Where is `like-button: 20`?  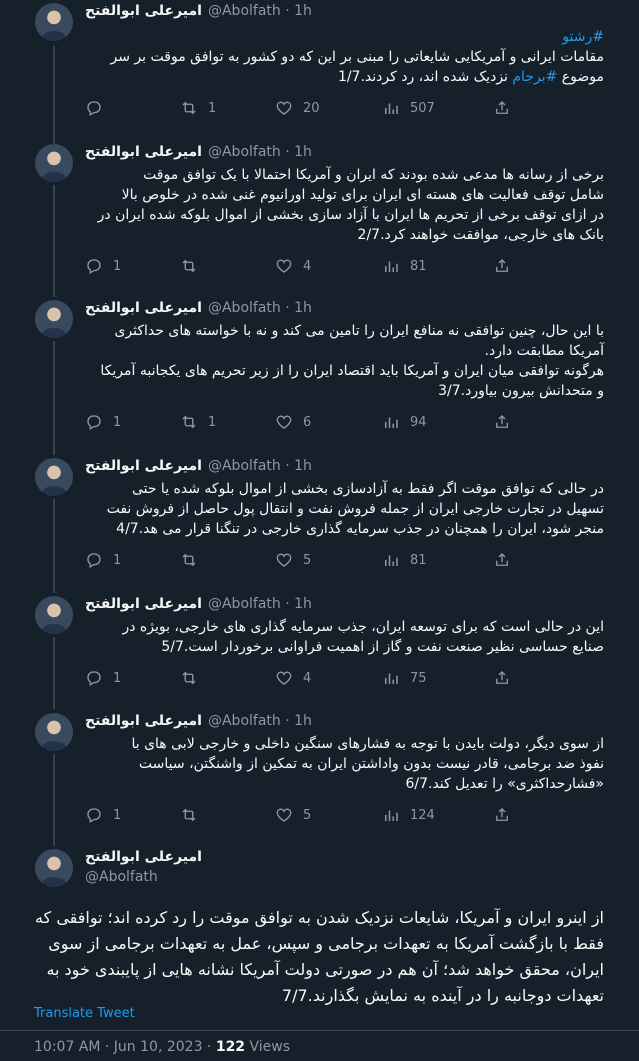 like-button: 20 is located at coordinates (297, 108).